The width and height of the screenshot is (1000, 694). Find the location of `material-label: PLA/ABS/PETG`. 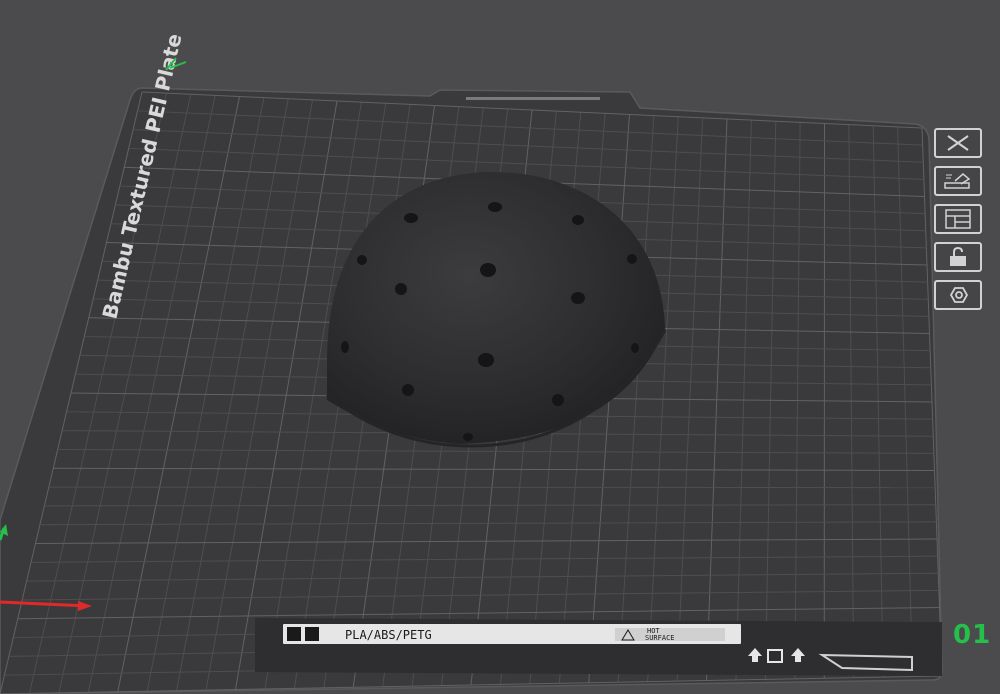

material-label: PLA/ABS/PETG is located at coordinates (388, 635).